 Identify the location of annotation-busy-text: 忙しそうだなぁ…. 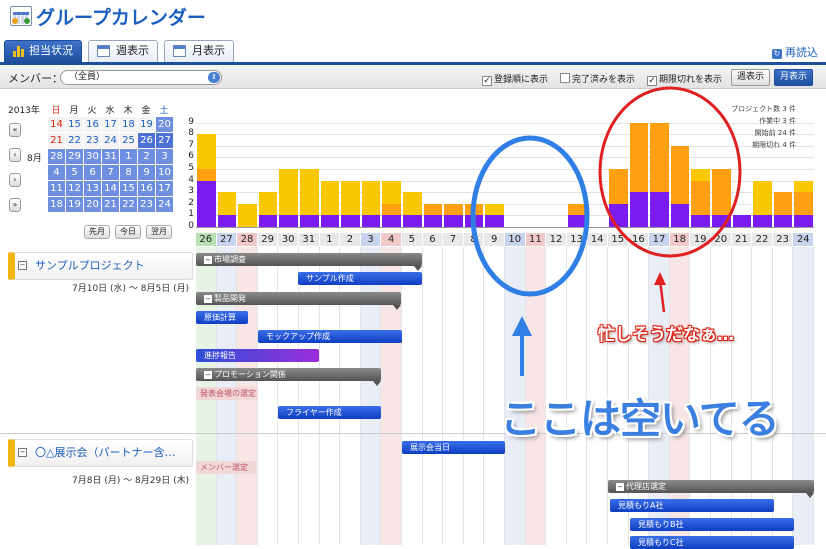
(666, 335).